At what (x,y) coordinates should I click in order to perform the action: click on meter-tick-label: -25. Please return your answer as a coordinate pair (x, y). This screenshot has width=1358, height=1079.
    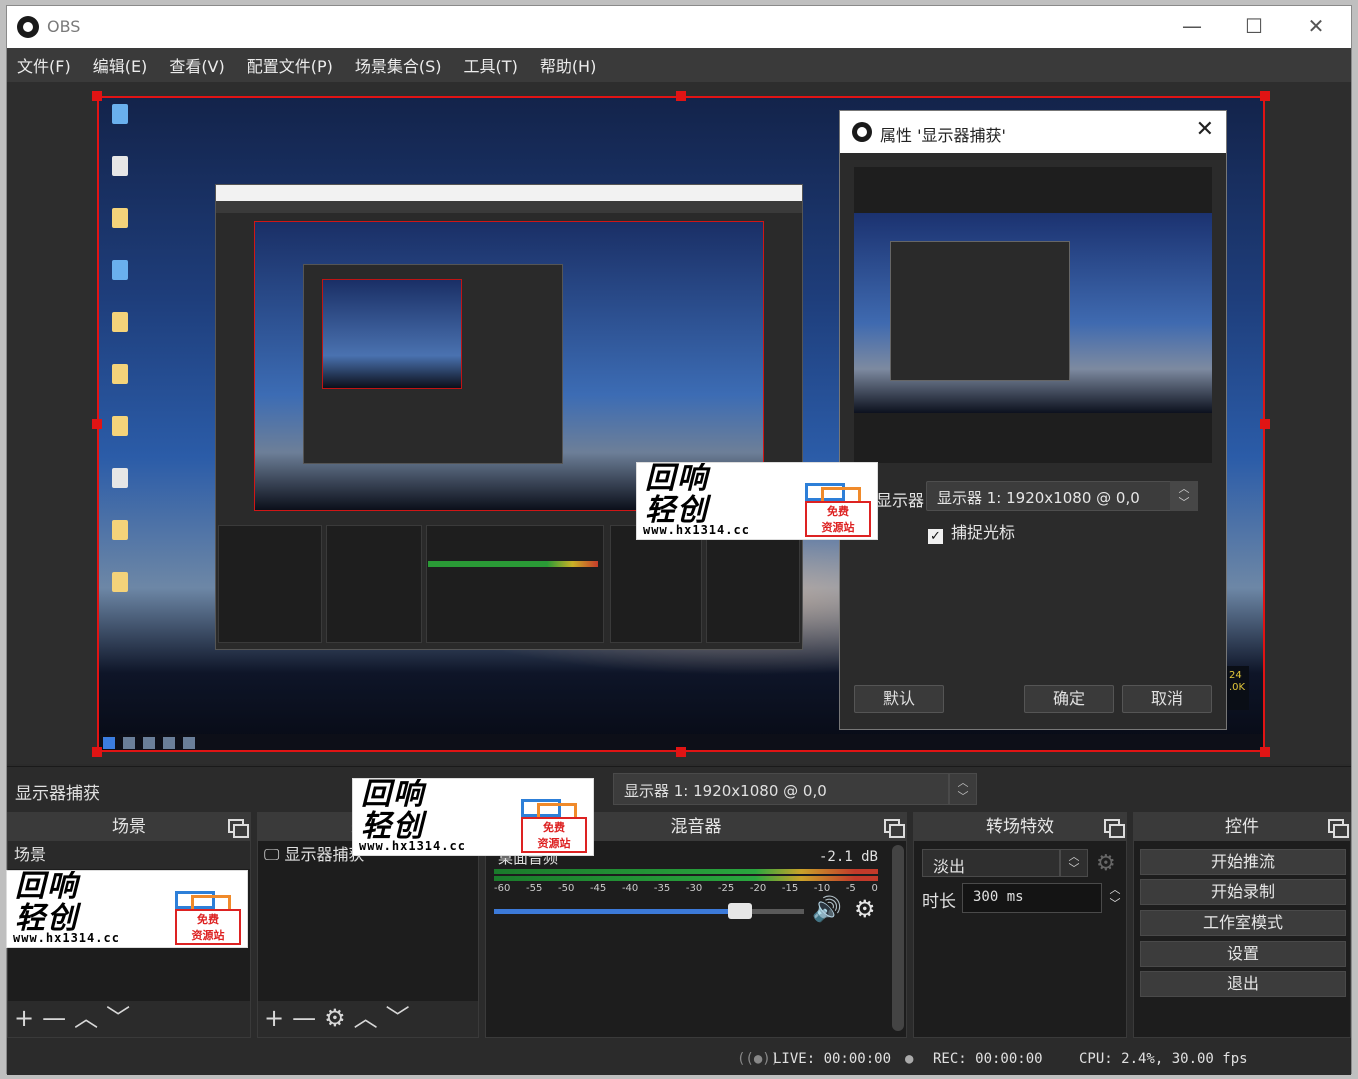
    Looking at the image, I should click on (726, 888).